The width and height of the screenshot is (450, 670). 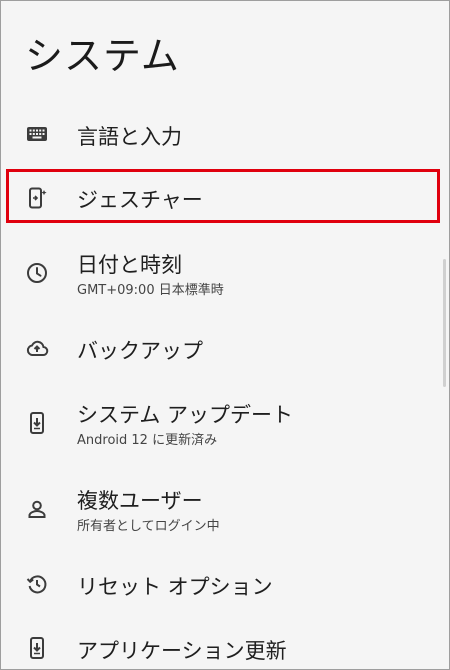 What do you see at coordinates (129, 137) in the screenshot?
I see `settings-item-label: 言語と入力` at bounding box center [129, 137].